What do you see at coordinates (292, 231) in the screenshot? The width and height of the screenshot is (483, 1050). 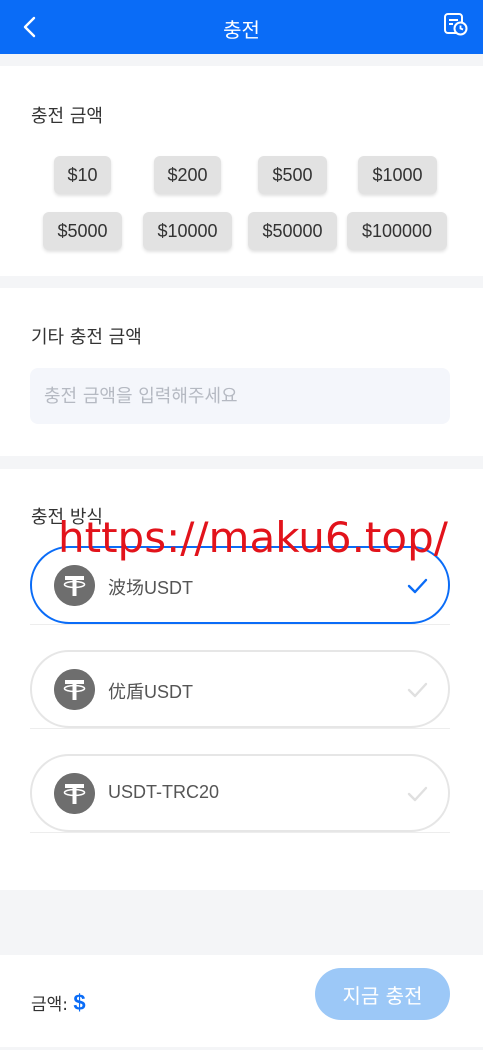 I see `amount-option-50000: $50000` at bounding box center [292, 231].